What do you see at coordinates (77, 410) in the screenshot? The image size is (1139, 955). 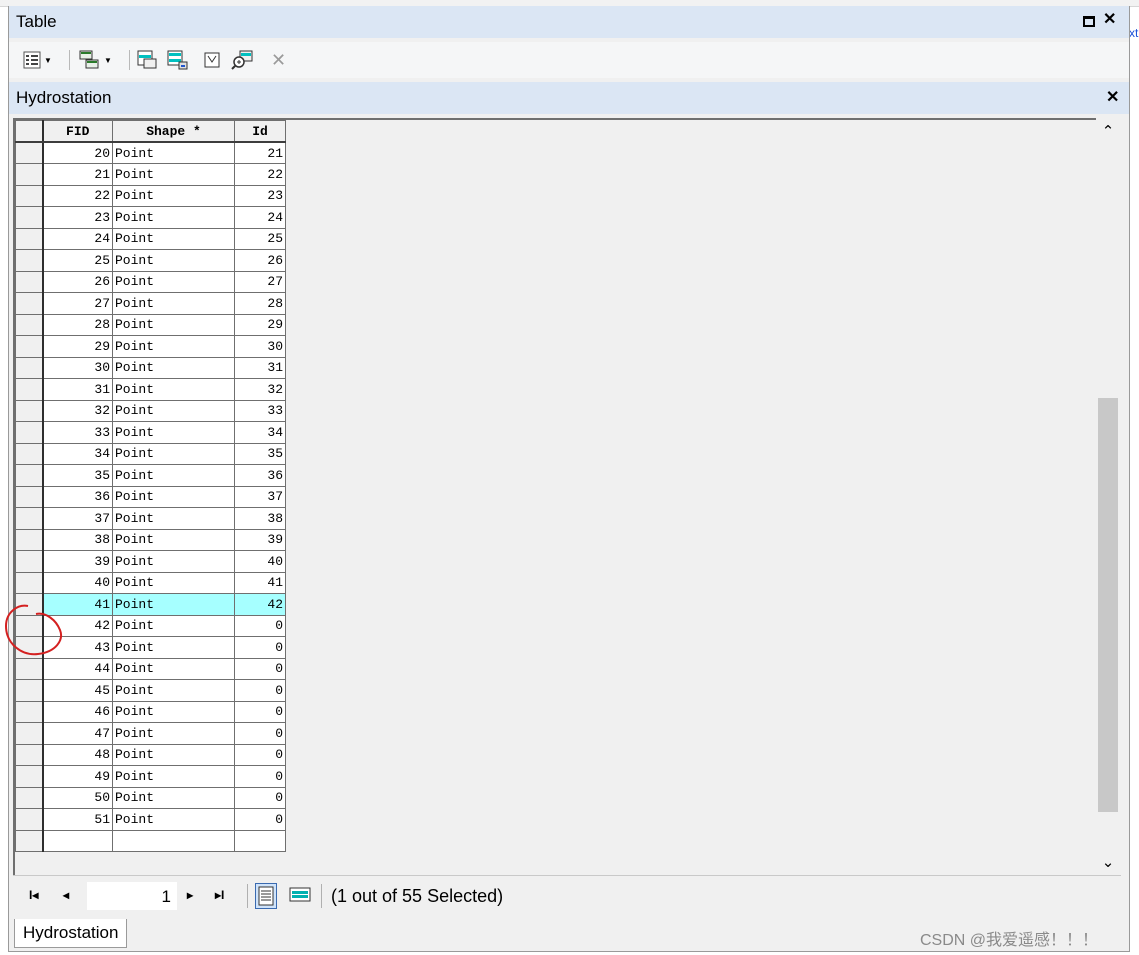 I see `cell-fid: 32` at bounding box center [77, 410].